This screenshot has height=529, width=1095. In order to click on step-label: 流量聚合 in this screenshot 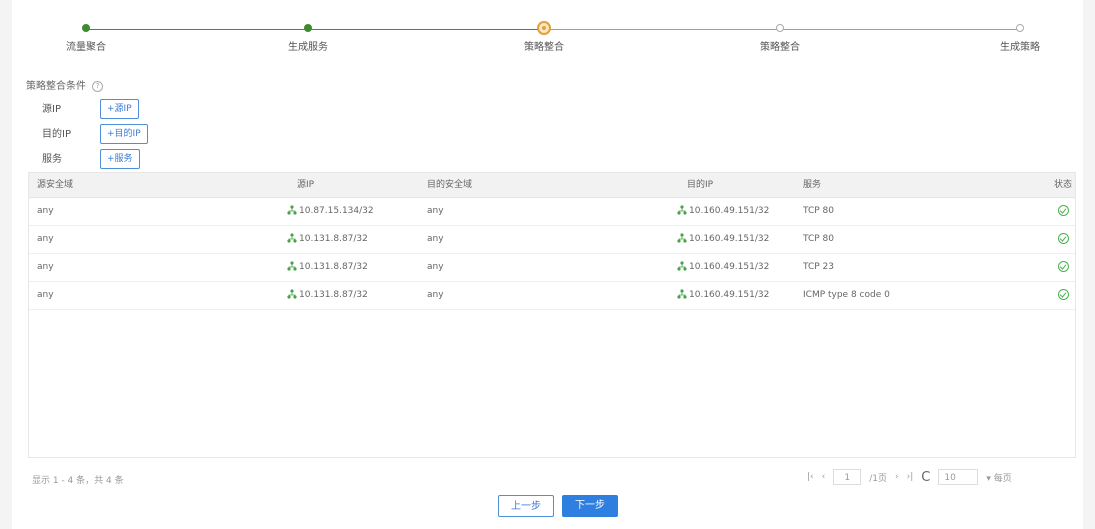, I will do `click(86, 47)`.